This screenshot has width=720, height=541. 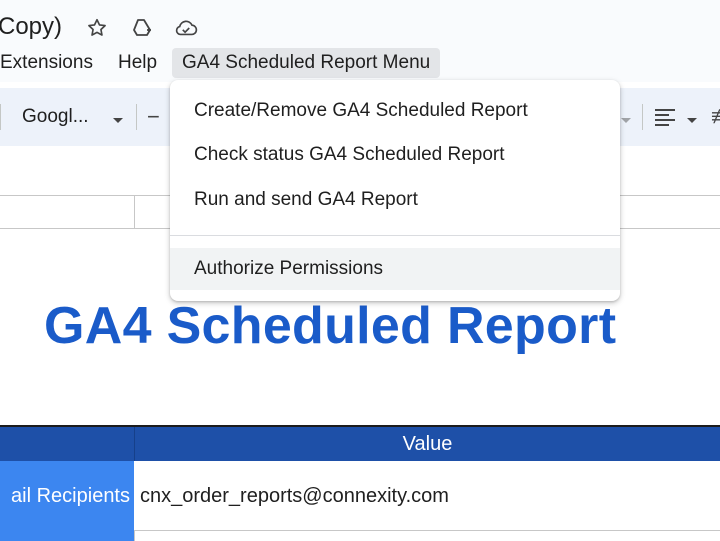 I want to click on table-header-cell, so click(x=67, y=444).